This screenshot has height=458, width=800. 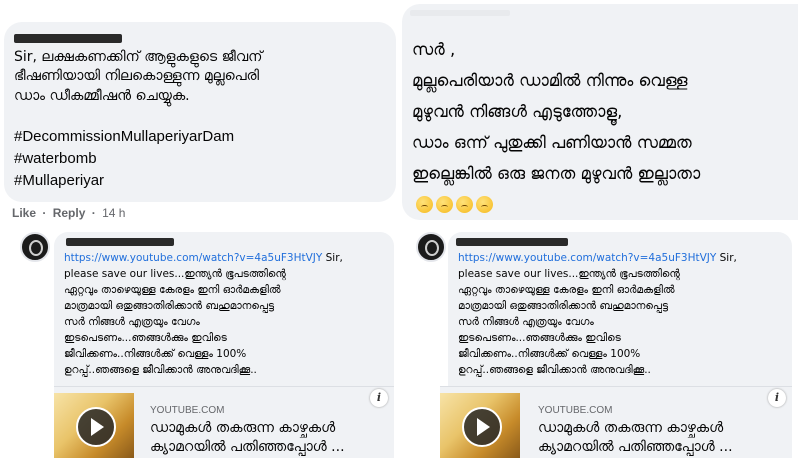 I want to click on image-divider, so click(x=400, y=228).